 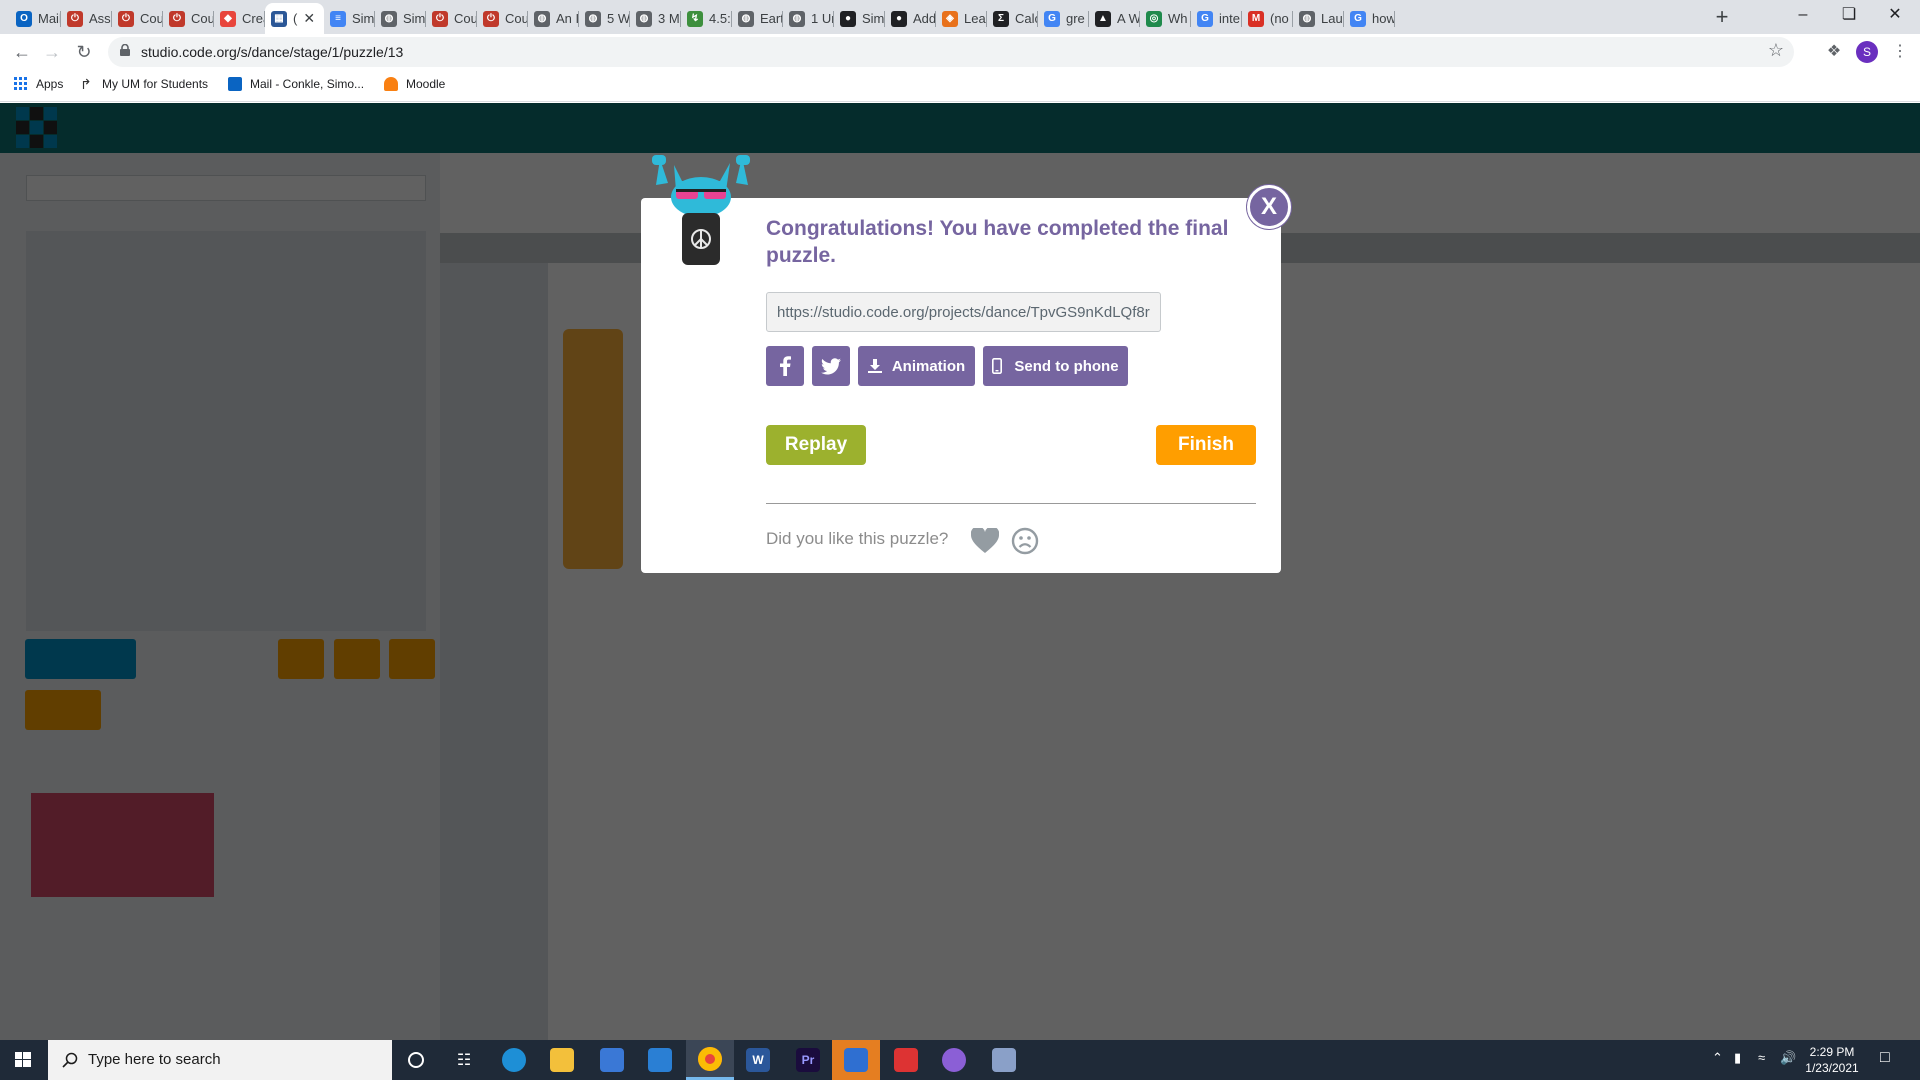 I want to click on browser-tab: M (no, so click(x=1267, y=18).